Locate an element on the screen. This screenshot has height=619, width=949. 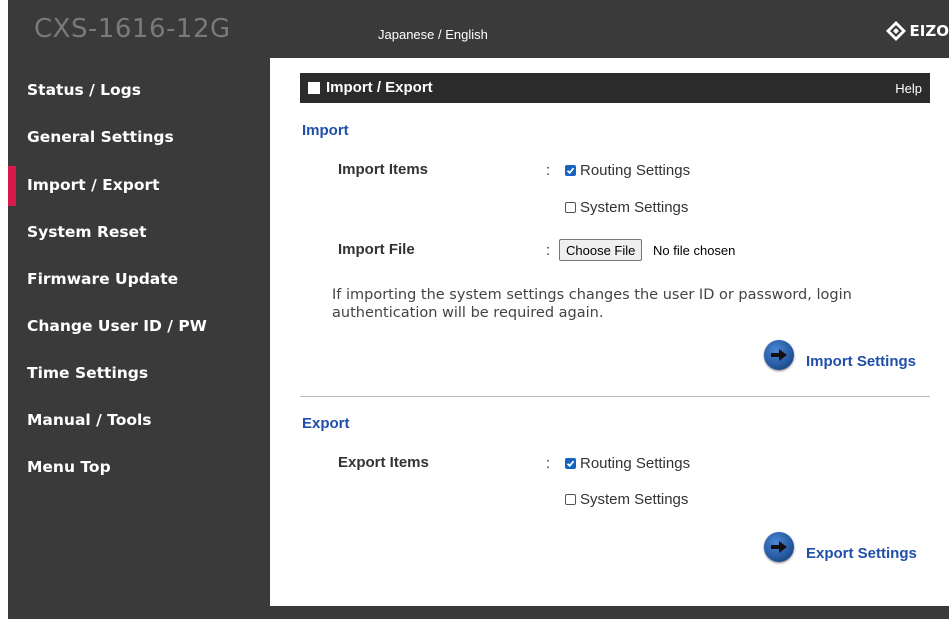
help-link: Help is located at coordinates (908, 88).